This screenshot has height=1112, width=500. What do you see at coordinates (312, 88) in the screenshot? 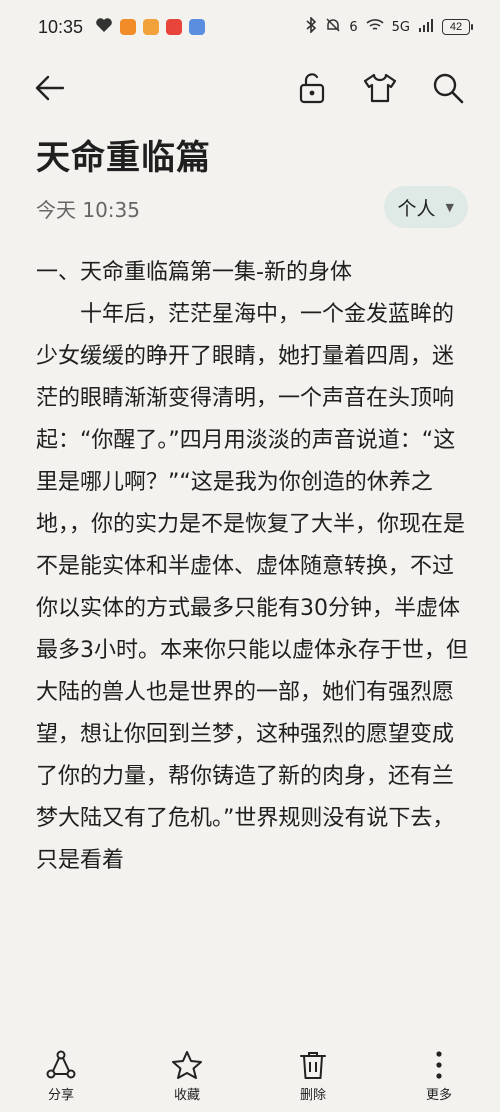
I see `unlock-icon` at bounding box center [312, 88].